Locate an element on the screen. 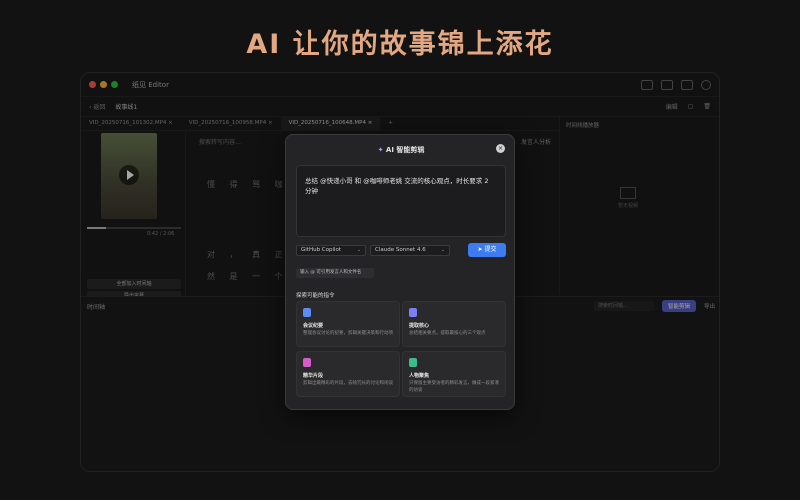 The image size is (800, 500). suggestion-card-core: 提取核心 总结相关要点，提取最核心的三个观点 is located at coordinates (454, 324).